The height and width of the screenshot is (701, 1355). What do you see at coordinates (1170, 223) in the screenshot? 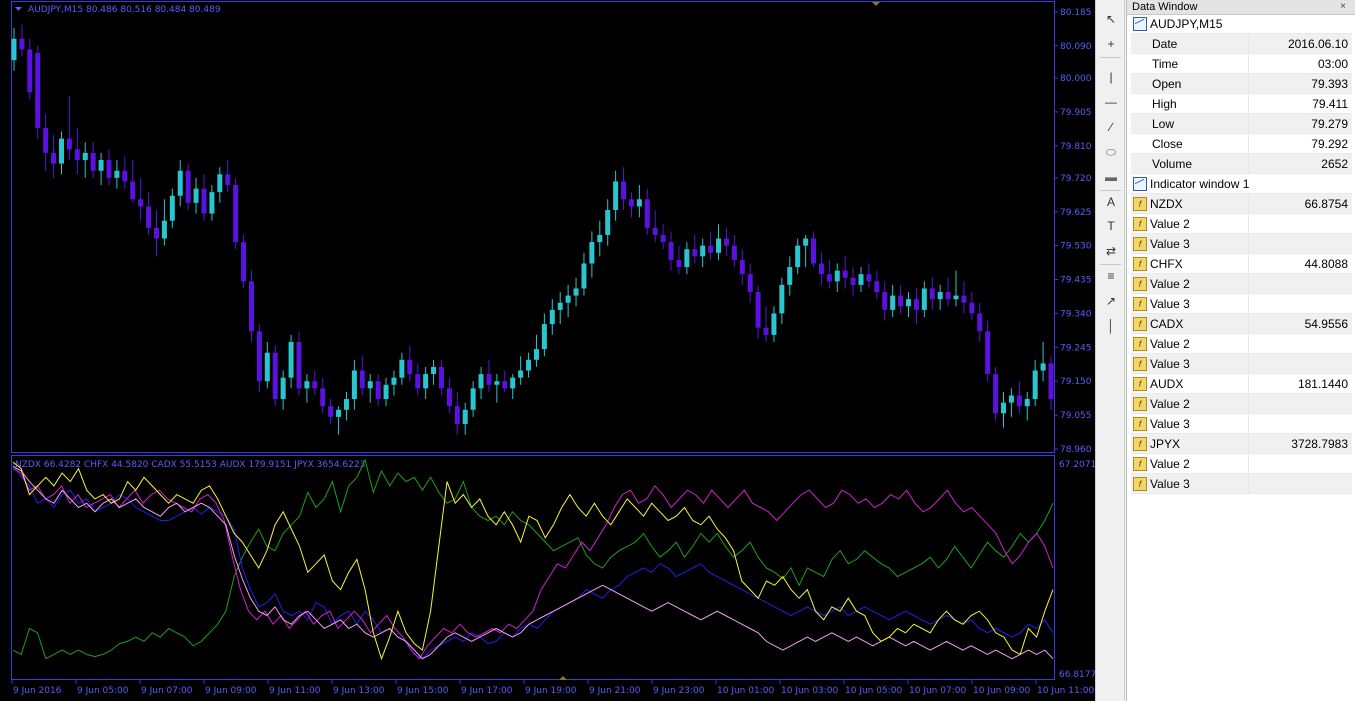
I see `row-label-text: Value 2` at bounding box center [1170, 223].